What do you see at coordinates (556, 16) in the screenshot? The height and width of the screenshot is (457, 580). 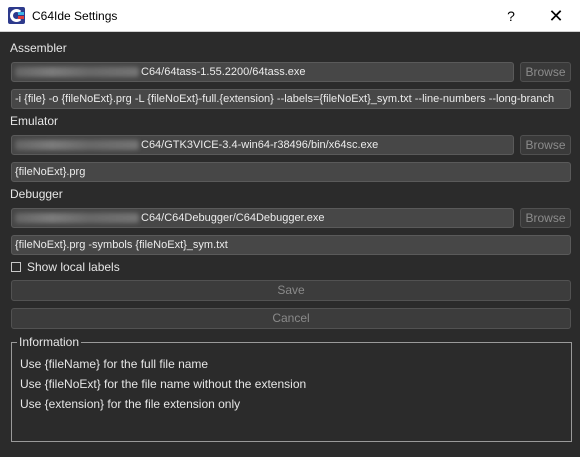 I see `close-button: ✕` at bounding box center [556, 16].